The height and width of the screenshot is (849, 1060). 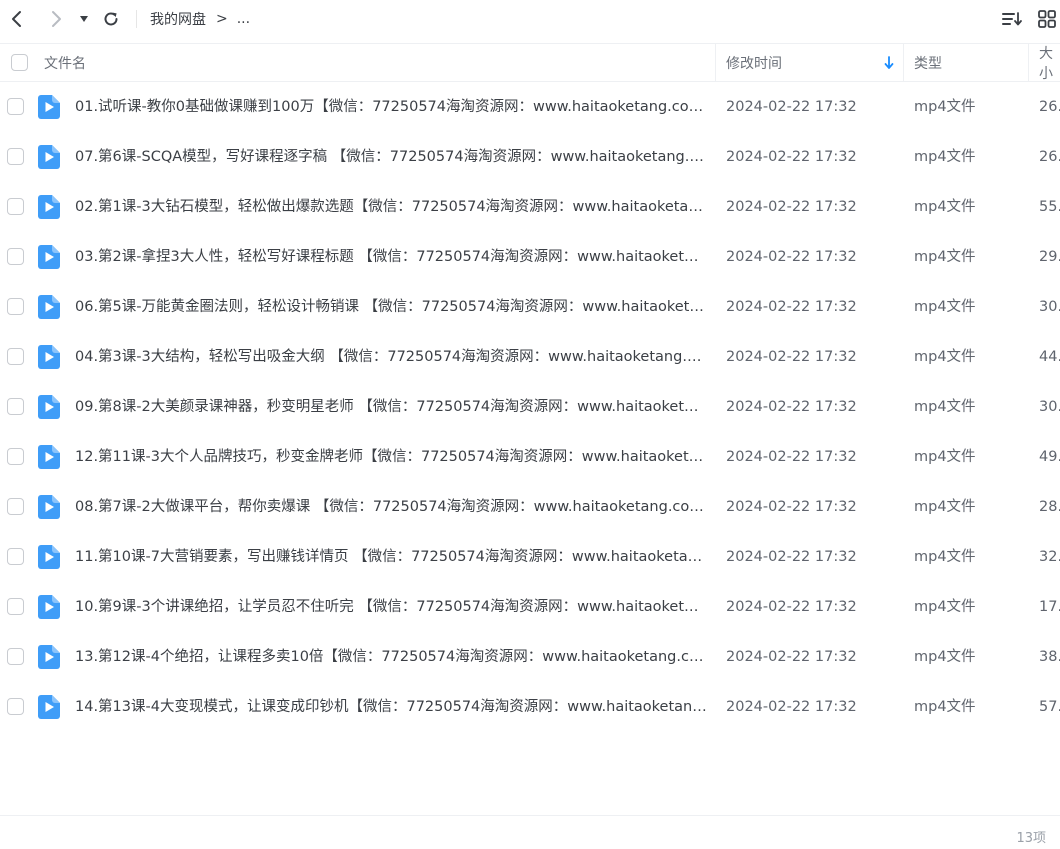 I want to click on refresh-button, so click(x=111, y=19).